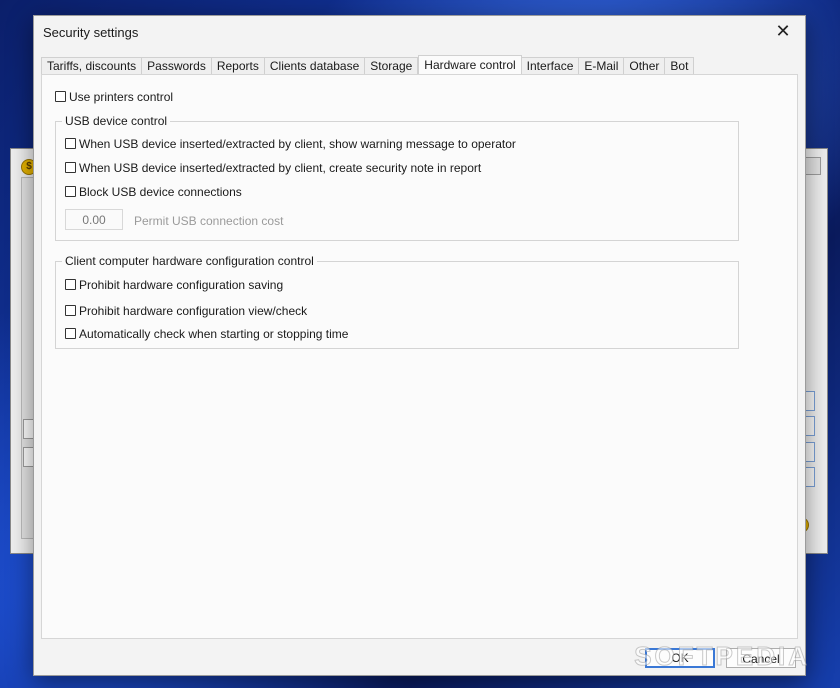  I want to click on tab-clients-database: Clients database, so click(315, 66).